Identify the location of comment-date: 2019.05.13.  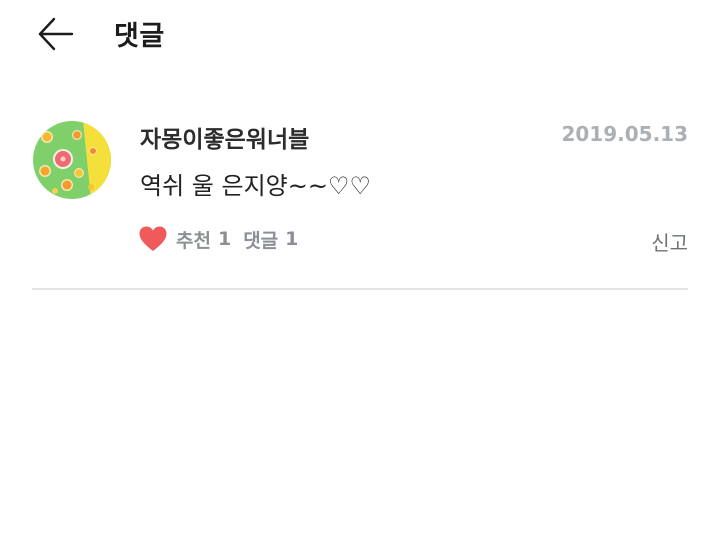
(624, 134).